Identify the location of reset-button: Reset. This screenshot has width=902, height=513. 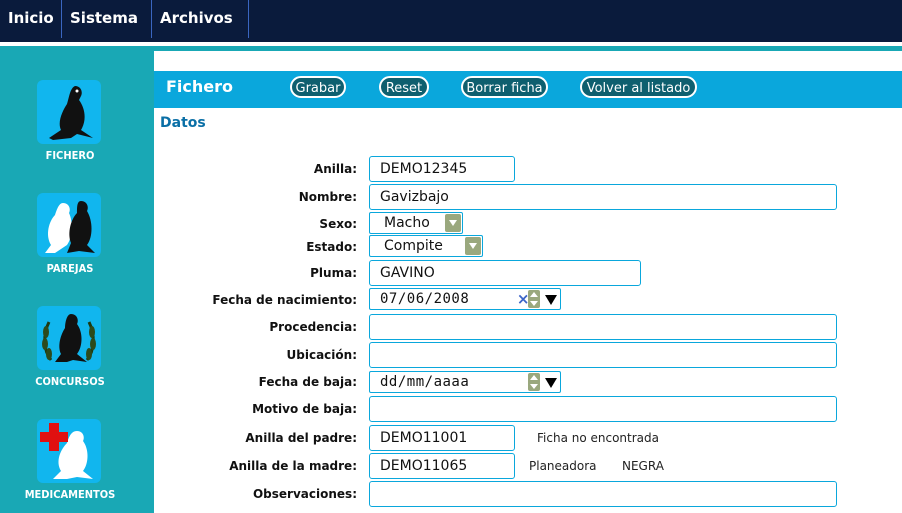
(404, 87).